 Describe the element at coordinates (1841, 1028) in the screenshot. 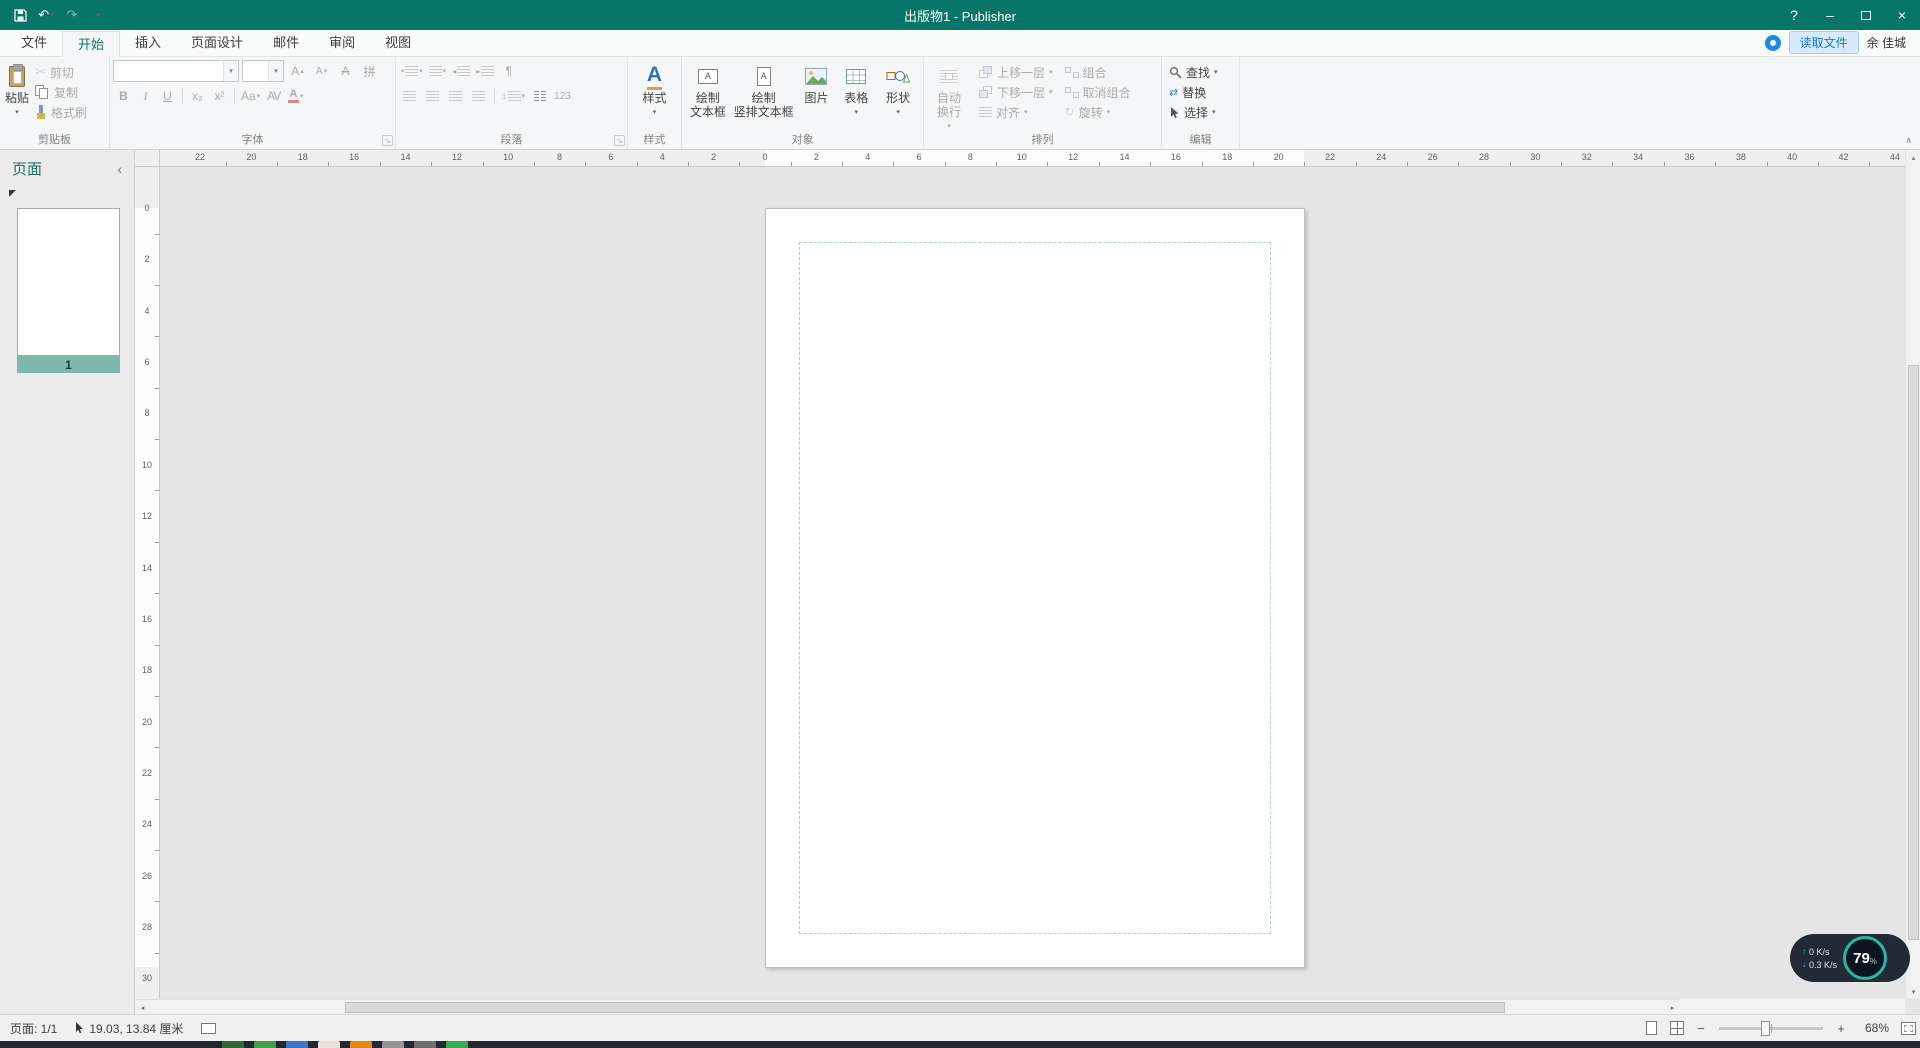

I see `zoom-in-button: +` at that location.